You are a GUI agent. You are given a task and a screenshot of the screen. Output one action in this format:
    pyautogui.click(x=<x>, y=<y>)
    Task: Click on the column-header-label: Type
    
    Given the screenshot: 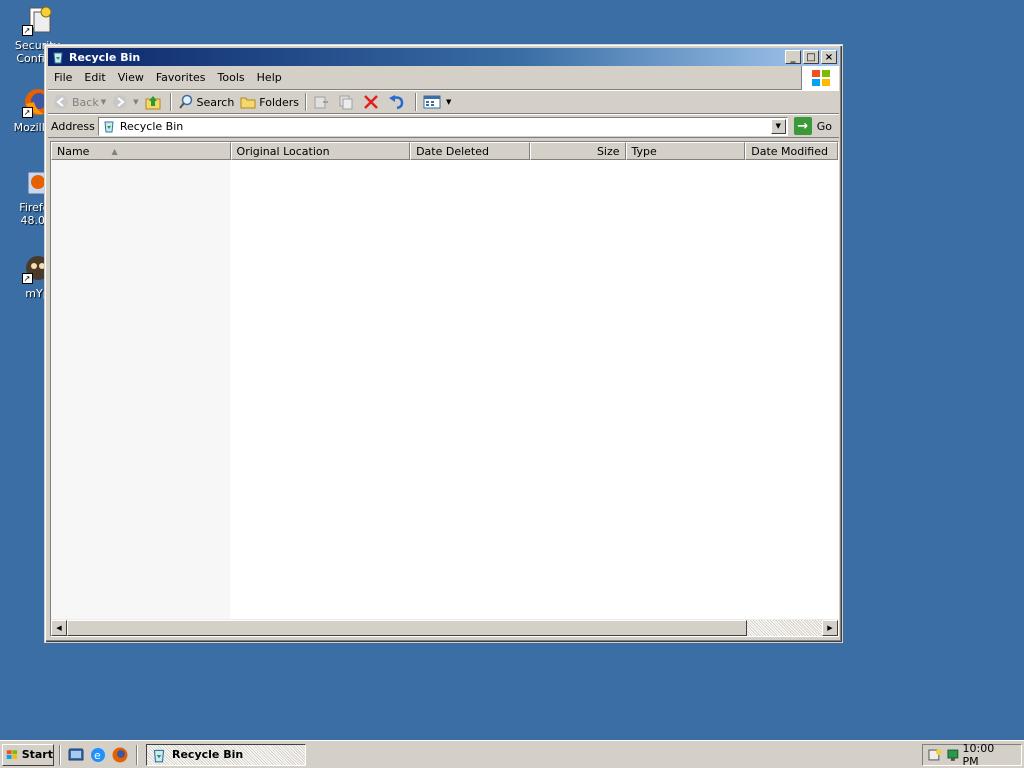 What is the action you would take?
    pyautogui.click(x=644, y=151)
    